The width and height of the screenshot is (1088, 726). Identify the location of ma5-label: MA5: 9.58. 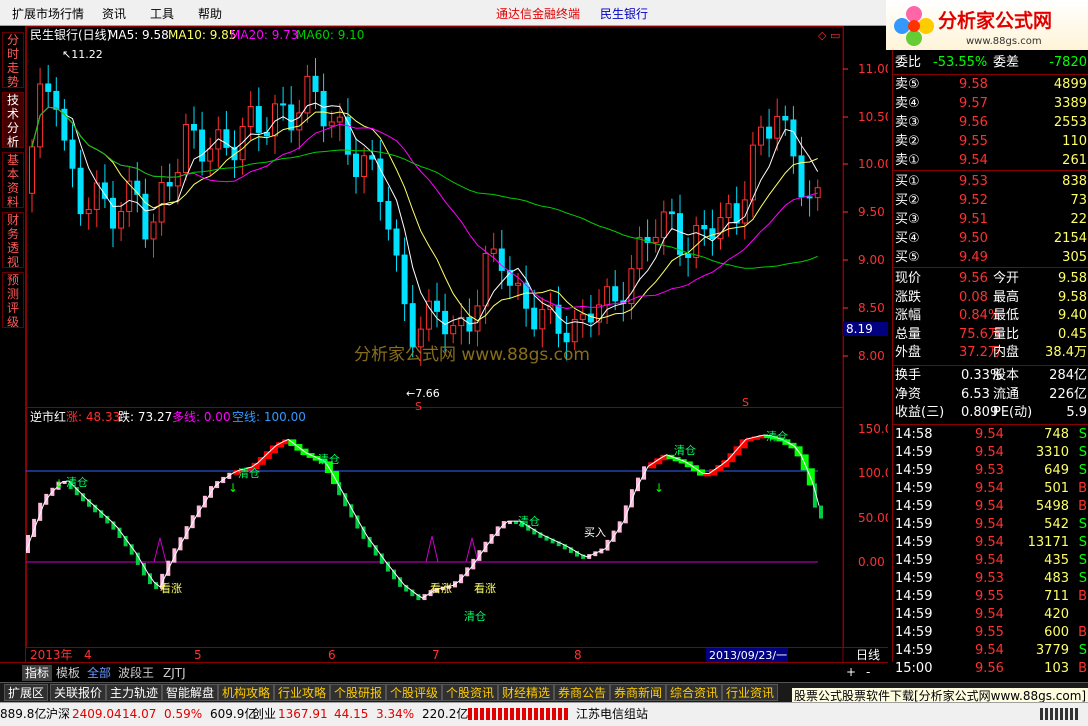
(138, 35).